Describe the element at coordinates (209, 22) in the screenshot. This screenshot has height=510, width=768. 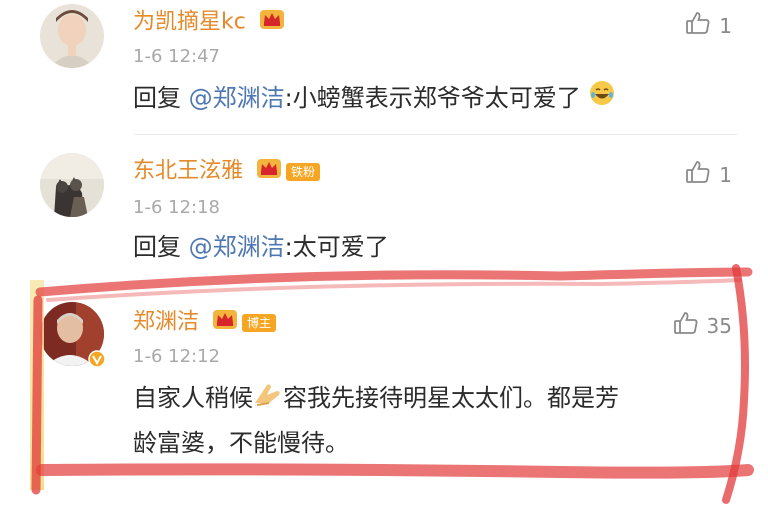
I see `username: 为凯摘星kc` at that location.